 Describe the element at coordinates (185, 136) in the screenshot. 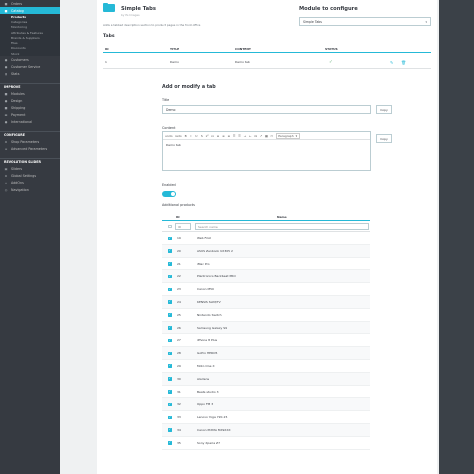

I see `toolbar-button: B` at that location.